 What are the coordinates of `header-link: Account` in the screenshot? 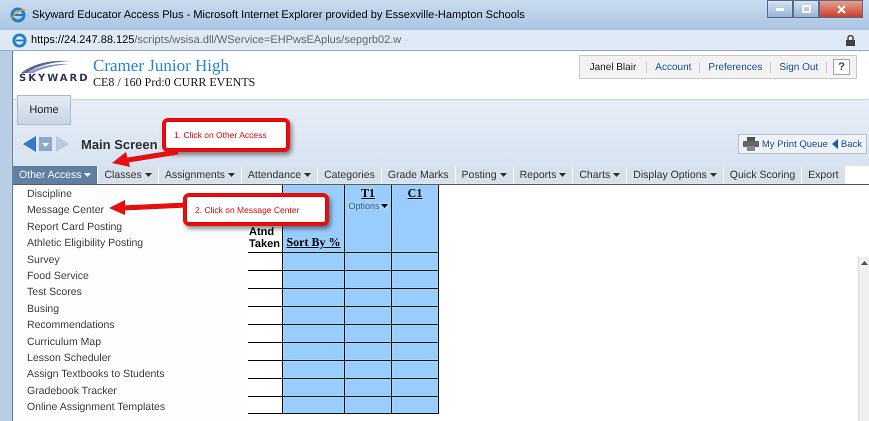 It's located at (673, 67).